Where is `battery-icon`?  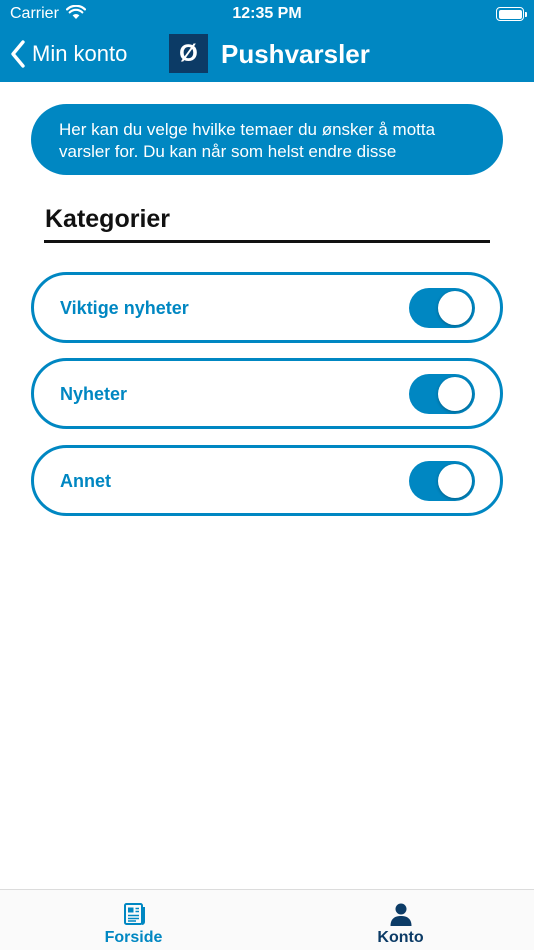
battery-icon is located at coordinates (510, 14).